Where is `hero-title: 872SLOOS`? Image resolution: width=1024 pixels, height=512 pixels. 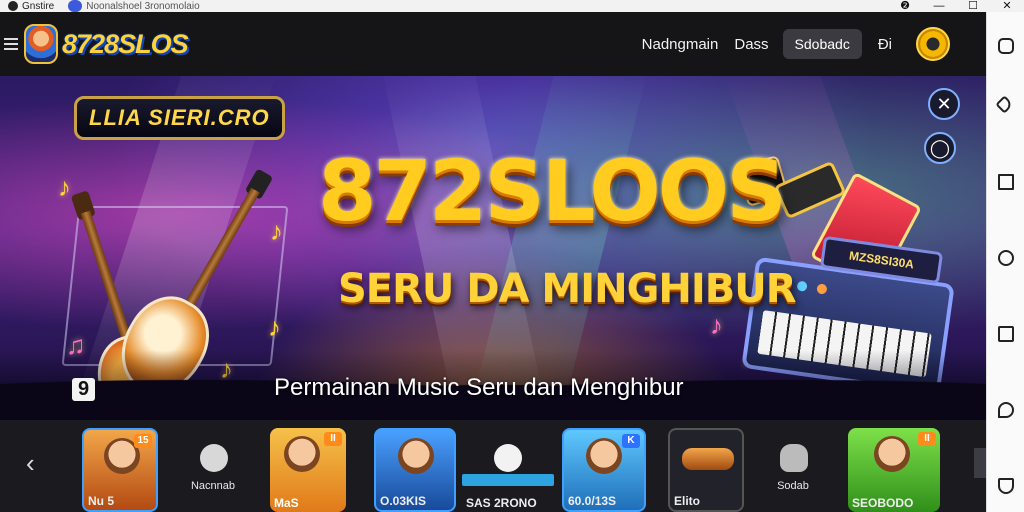 hero-title: 872SLOOS is located at coordinates (552, 191).